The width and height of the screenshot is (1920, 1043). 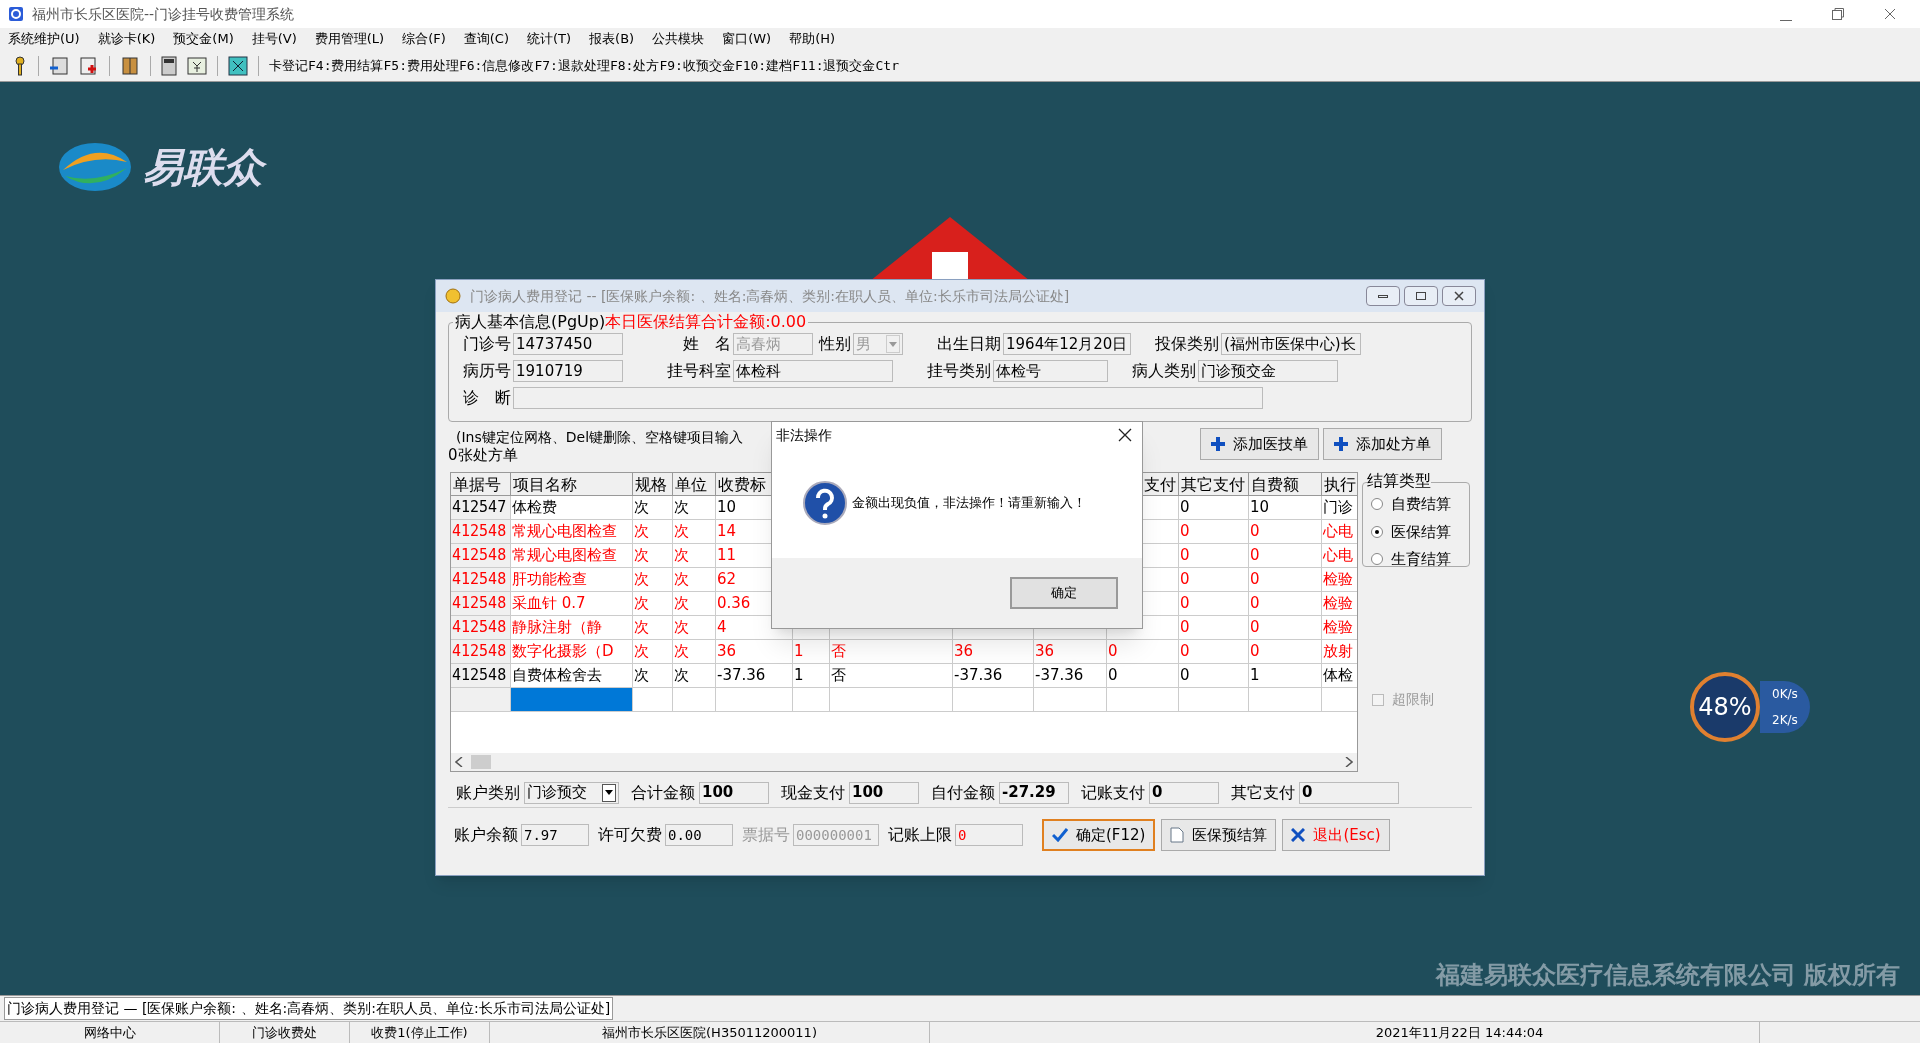 What do you see at coordinates (169, 65) in the screenshot?
I see `calculator-icon` at bounding box center [169, 65].